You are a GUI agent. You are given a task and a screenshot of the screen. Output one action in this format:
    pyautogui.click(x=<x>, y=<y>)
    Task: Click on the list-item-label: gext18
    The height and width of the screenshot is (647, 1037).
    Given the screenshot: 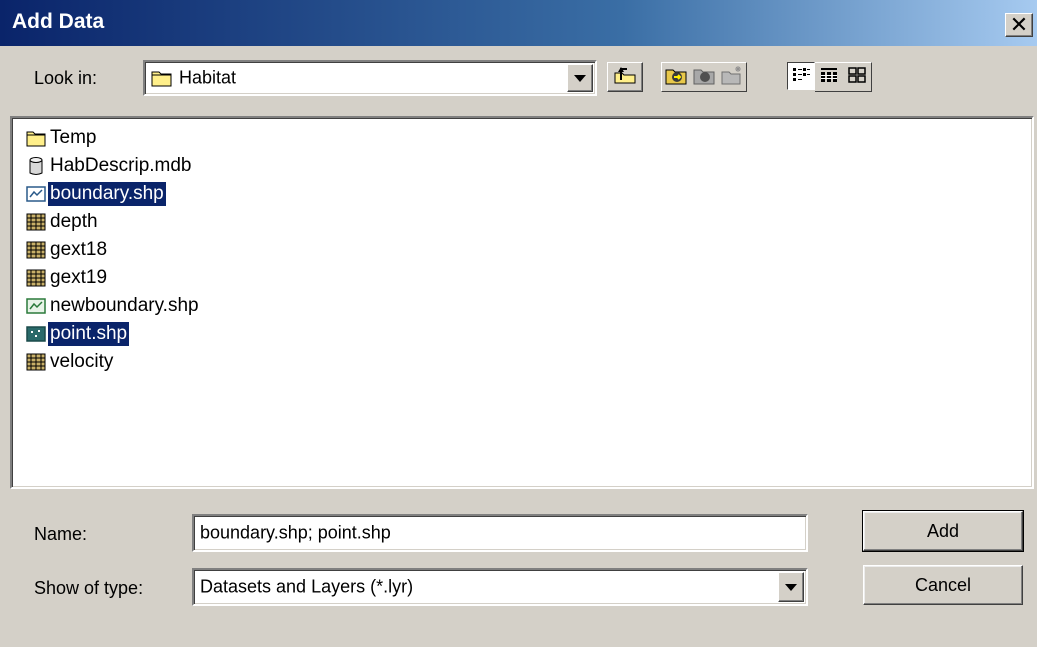 What is the action you would take?
    pyautogui.click(x=79, y=249)
    